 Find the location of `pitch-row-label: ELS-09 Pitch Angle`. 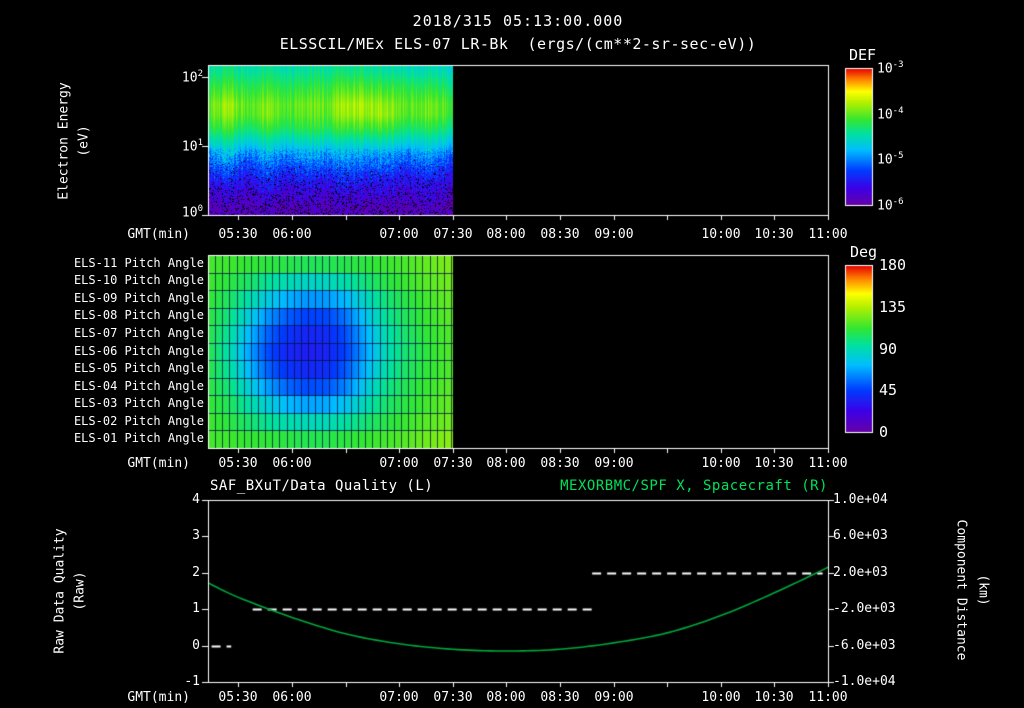

pitch-row-label: ELS-09 Pitch Angle is located at coordinates (138, 298).